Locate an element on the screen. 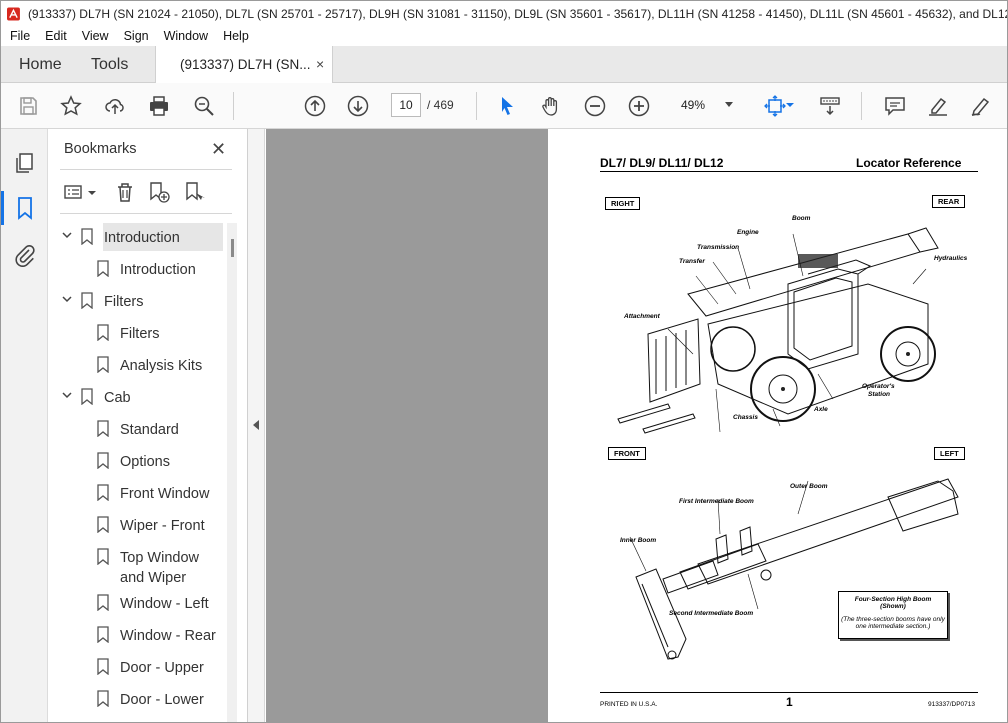 This screenshot has width=1008, height=723. callout-transmission: Transmission is located at coordinates (718, 247).